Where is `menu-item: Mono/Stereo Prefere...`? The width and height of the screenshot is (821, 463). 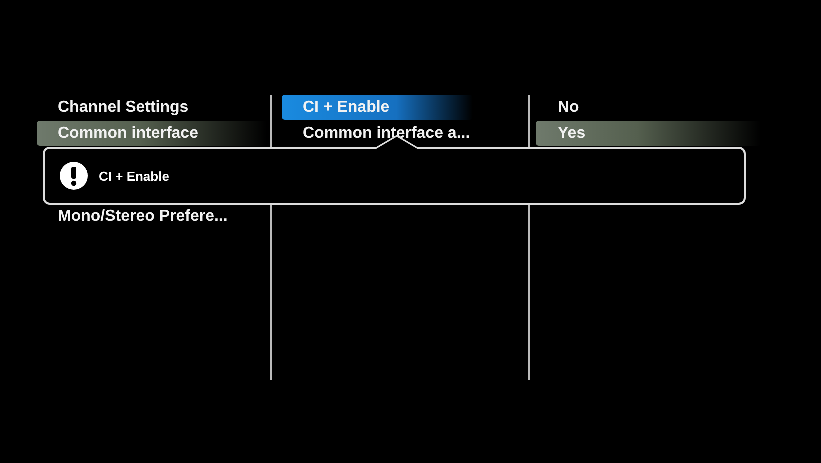 menu-item: Mono/Stereo Prefere... is located at coordinates (152, 216).